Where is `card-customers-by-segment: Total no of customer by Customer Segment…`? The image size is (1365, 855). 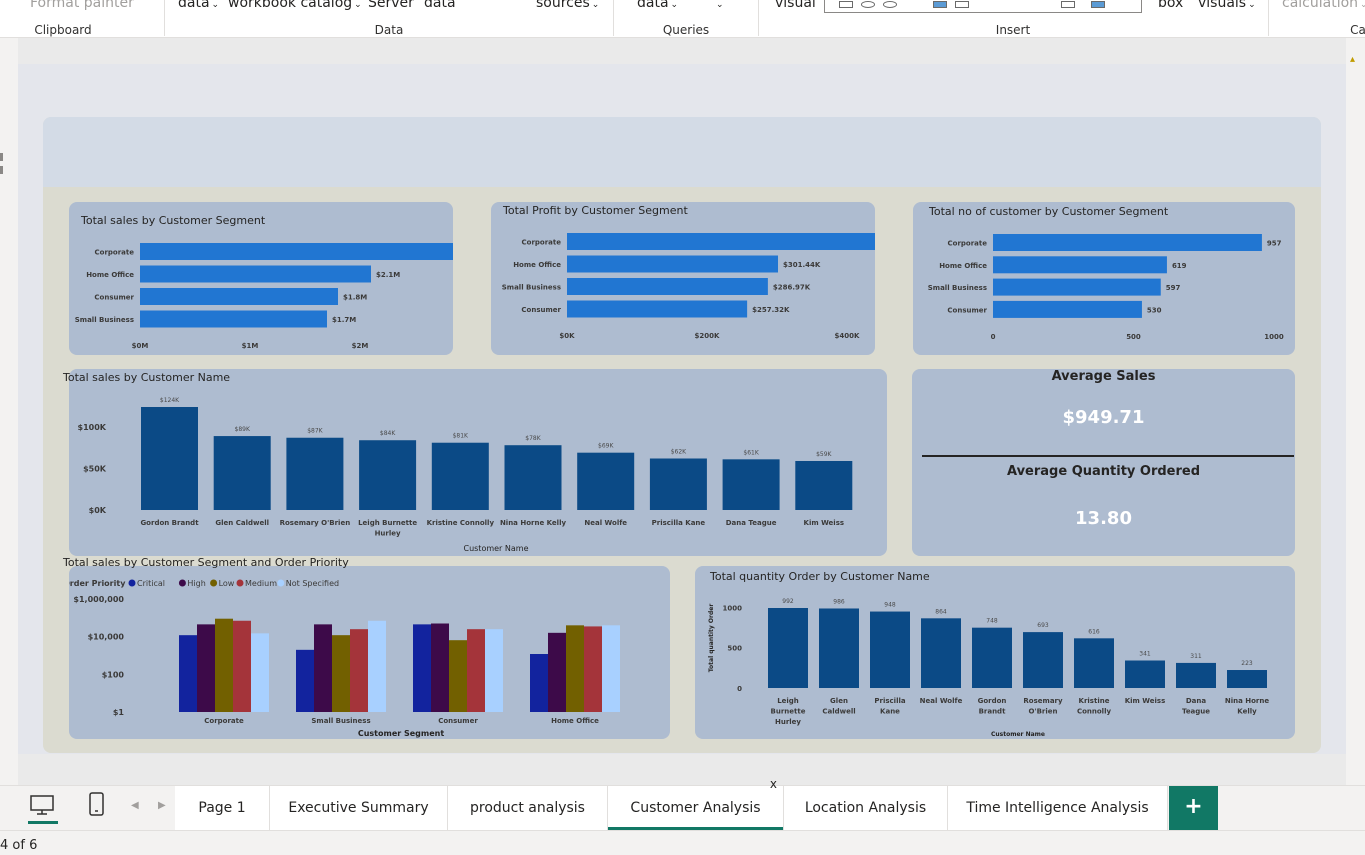 card-customers-by-segment: Total no of customer by Customer Segment… is located at coordinates (1104, 278).